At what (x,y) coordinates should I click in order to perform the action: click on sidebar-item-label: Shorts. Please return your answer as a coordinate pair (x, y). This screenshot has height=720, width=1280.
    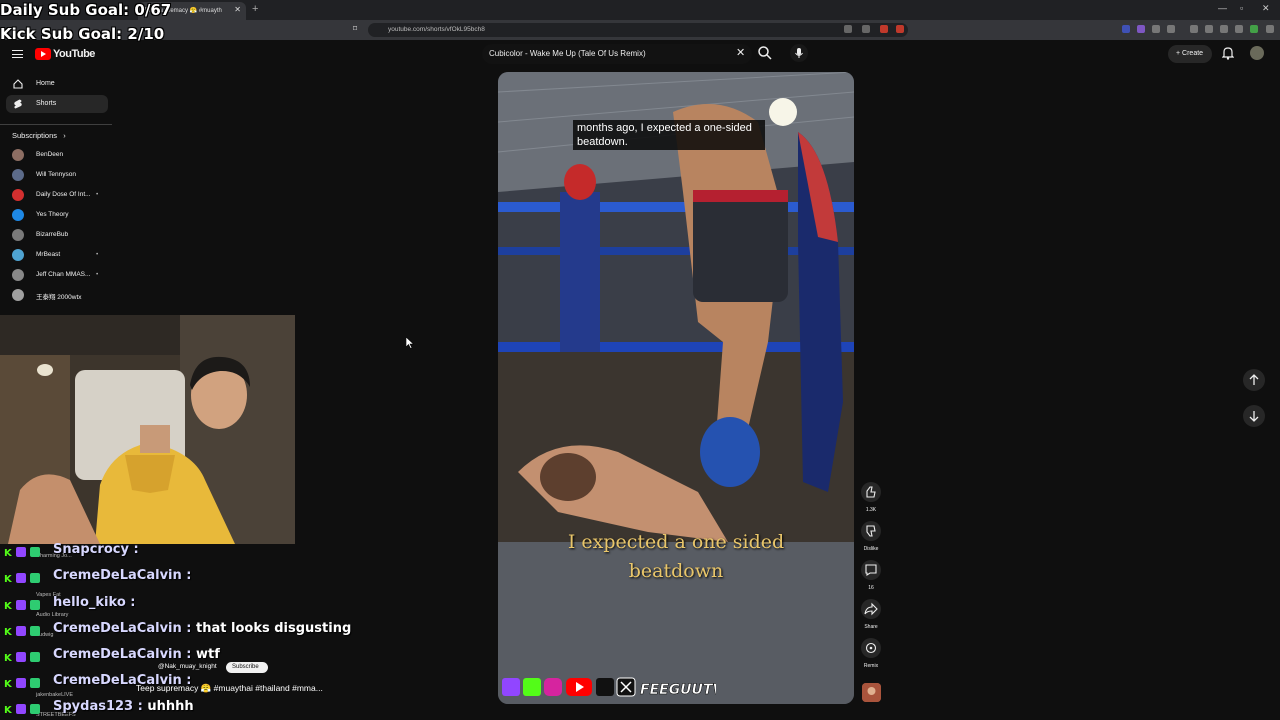
    Looking at the image, I should click on (46, 103).